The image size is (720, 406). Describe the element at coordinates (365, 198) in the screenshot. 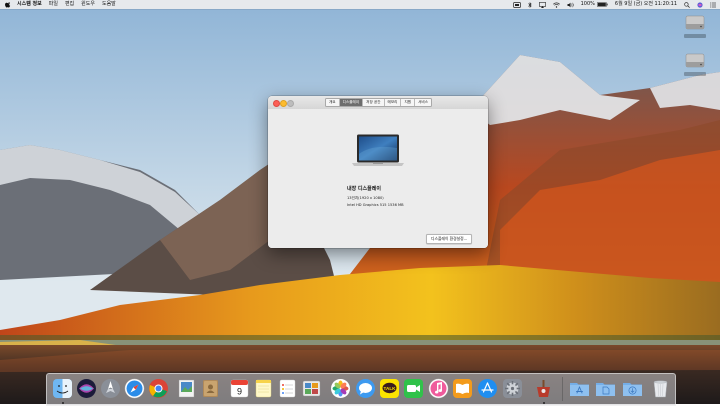

I see `display-resolution: 13인치(1920 x 1080)` at that location.